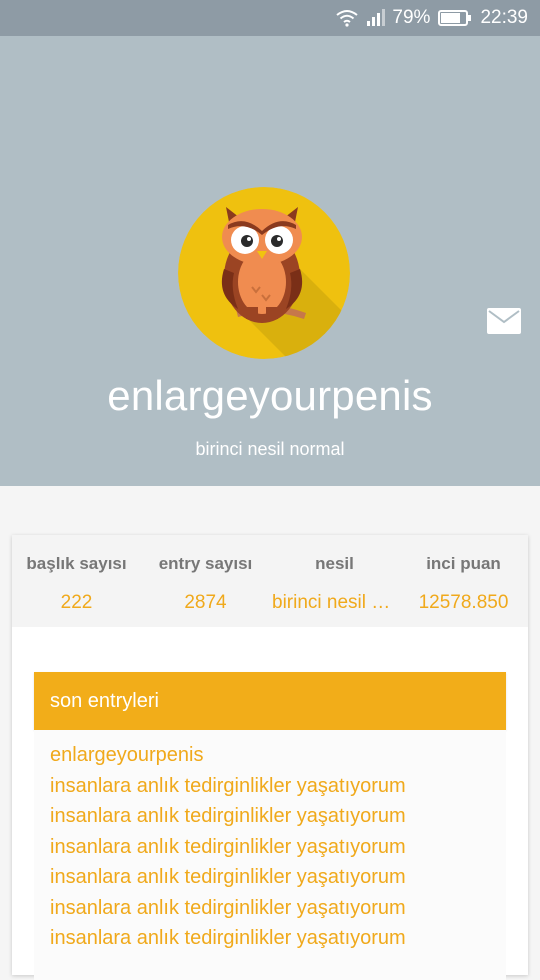  What do you see at coordinates (376, 18) in the screenshot?
I see `cell-signal-icon` at bounding box center [376, 18].